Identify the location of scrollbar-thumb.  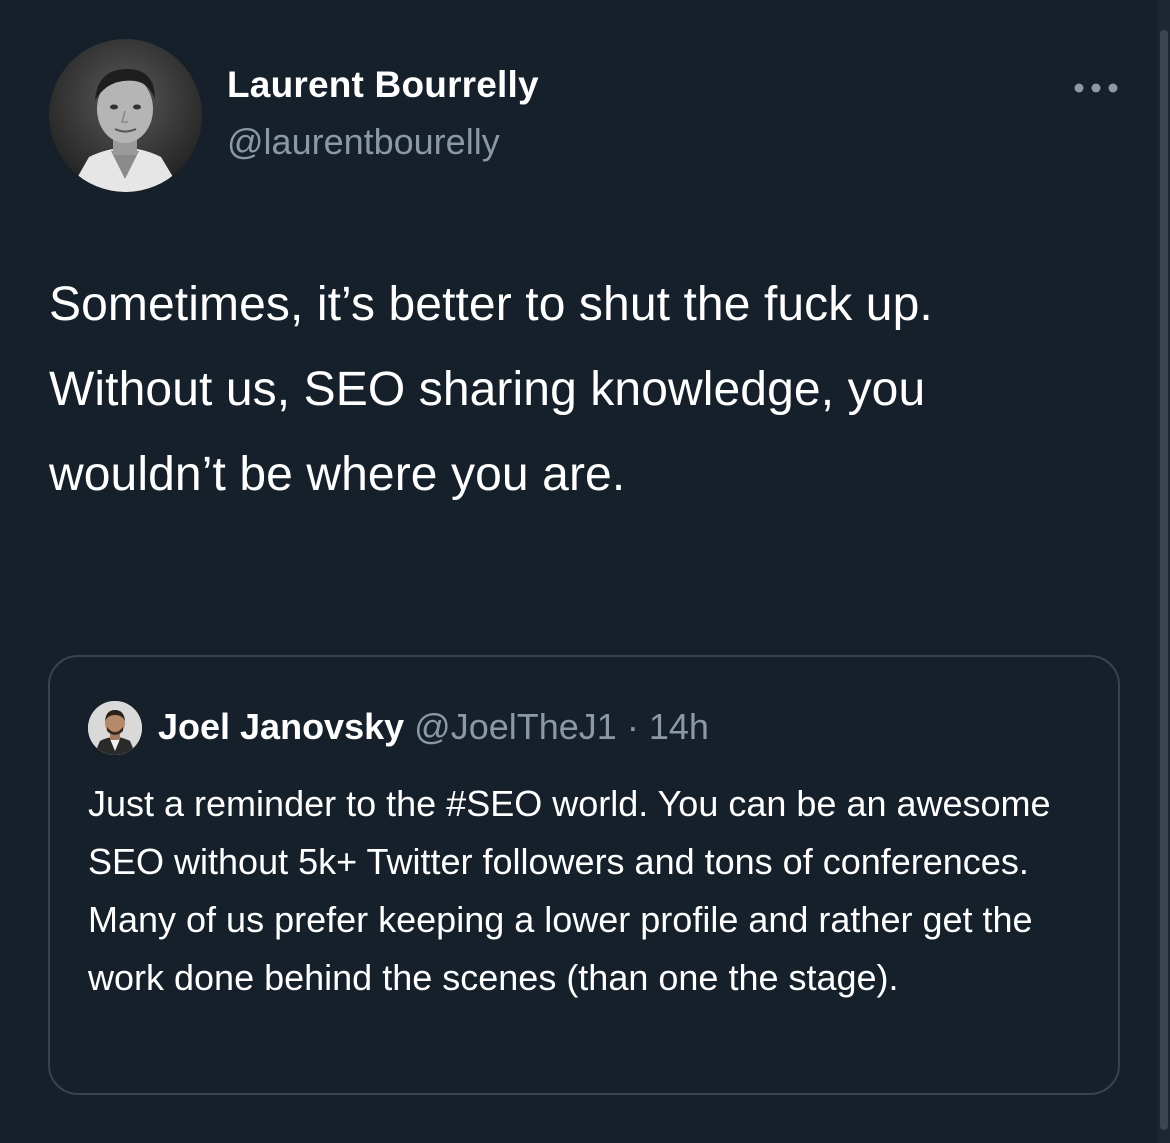
(1164, 580).